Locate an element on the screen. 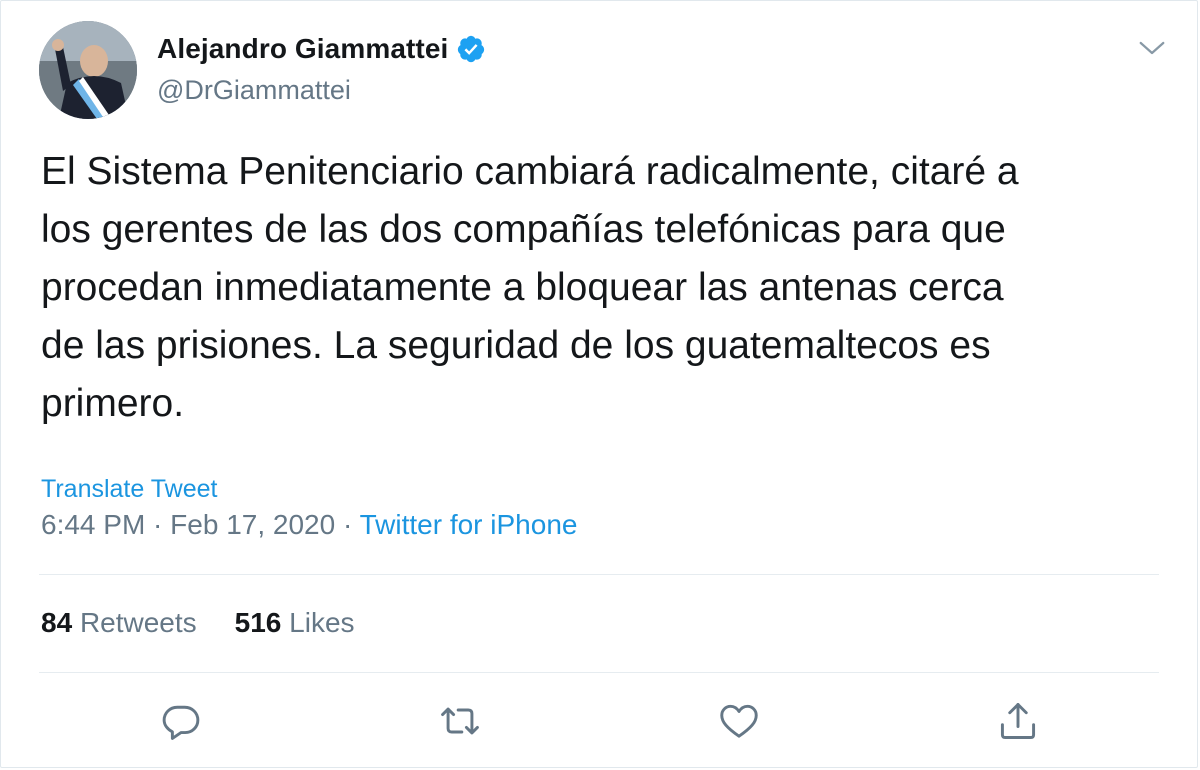 The height and width of the screenshot is (770, 1200). likes-count: 516 is located at coordinates (258, 622).